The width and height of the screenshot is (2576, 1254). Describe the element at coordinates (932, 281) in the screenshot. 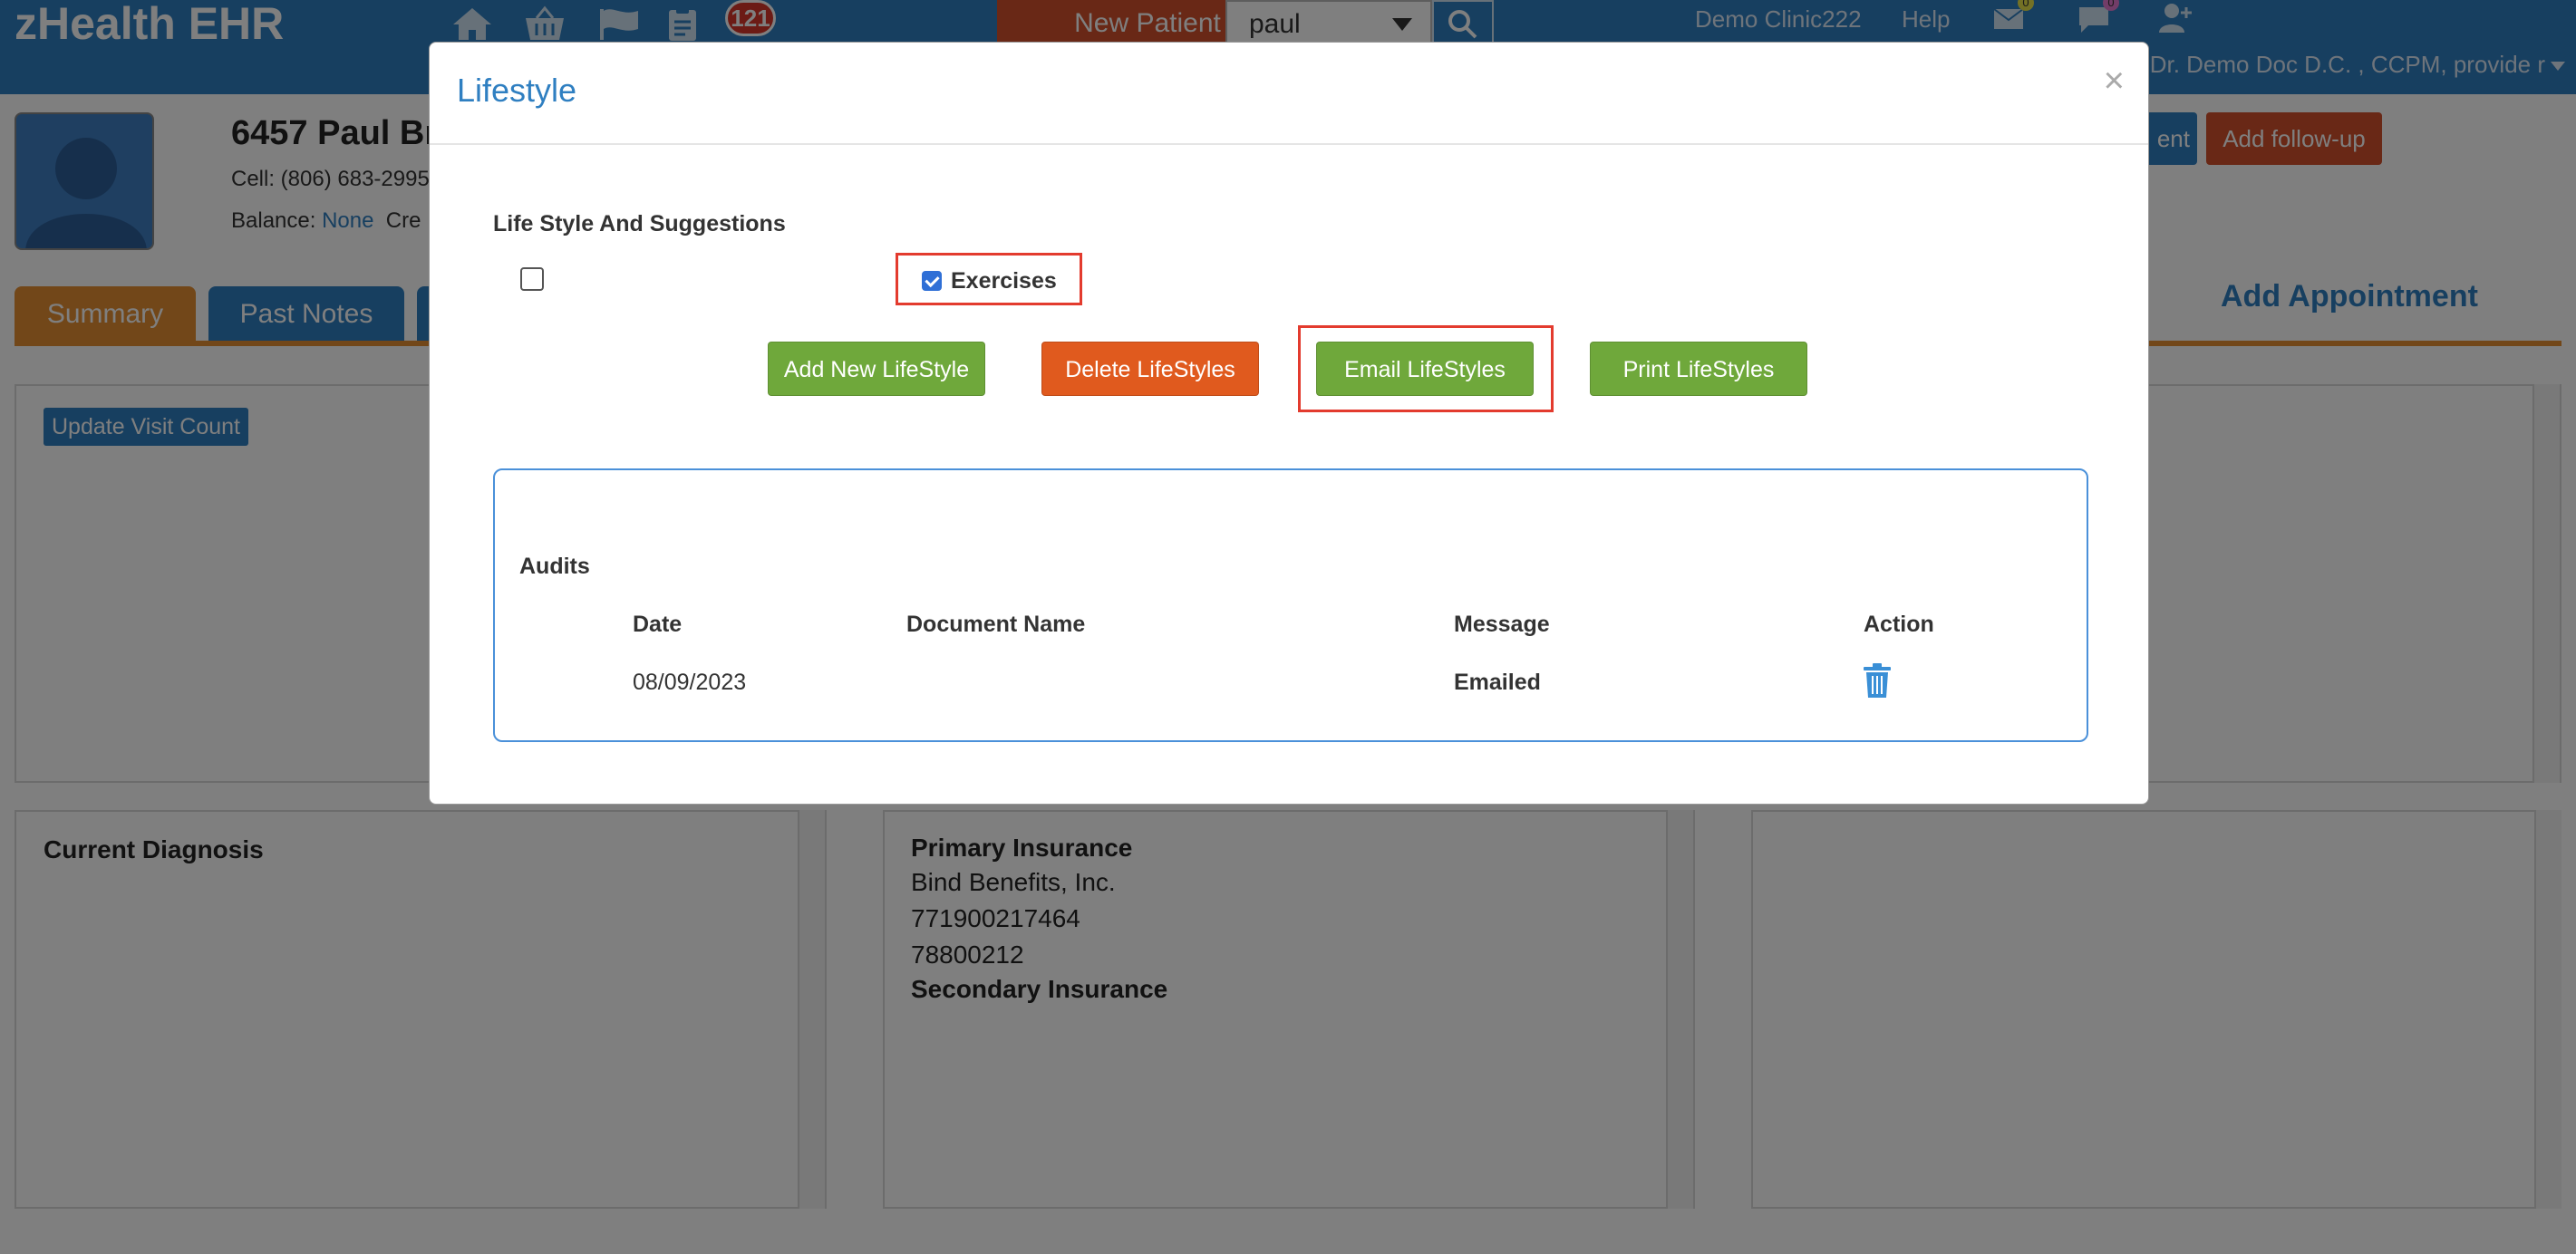

I see `exercises-checkbox` at that location.